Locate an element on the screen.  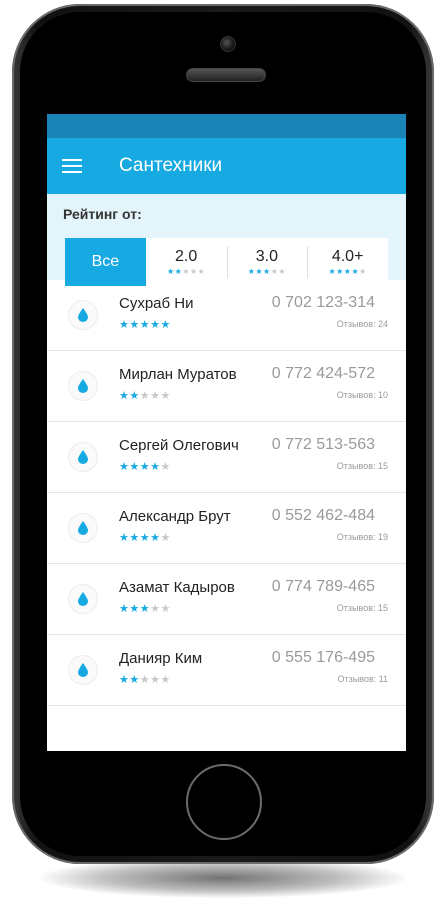
plumber-name: Александр Брут is located at coordinates (175, 516).